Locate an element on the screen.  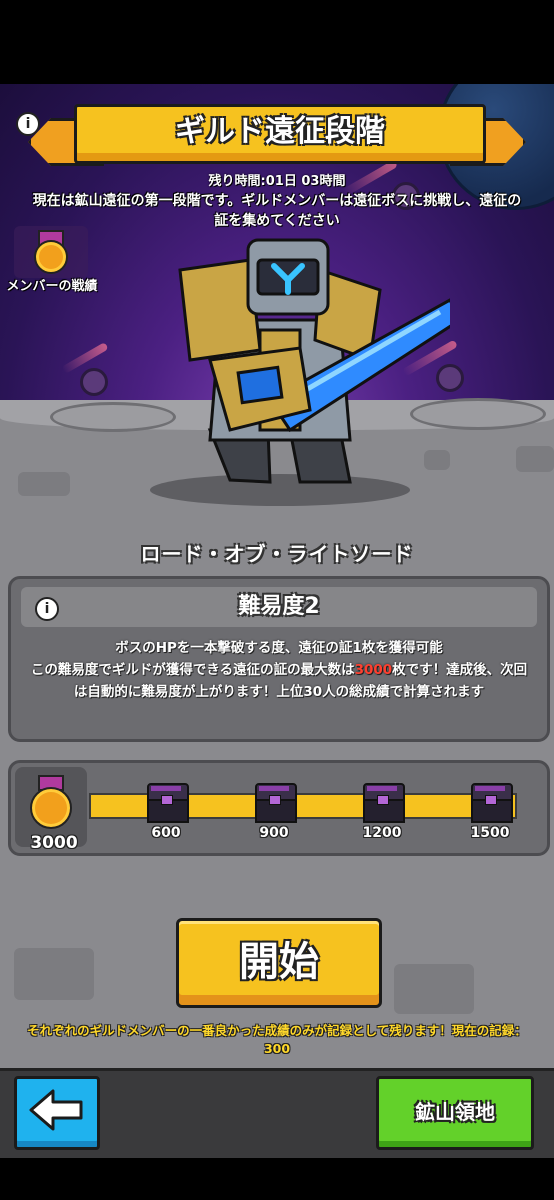
member-record-button: メンバーの戦績 is located at coordinates (52, 269).